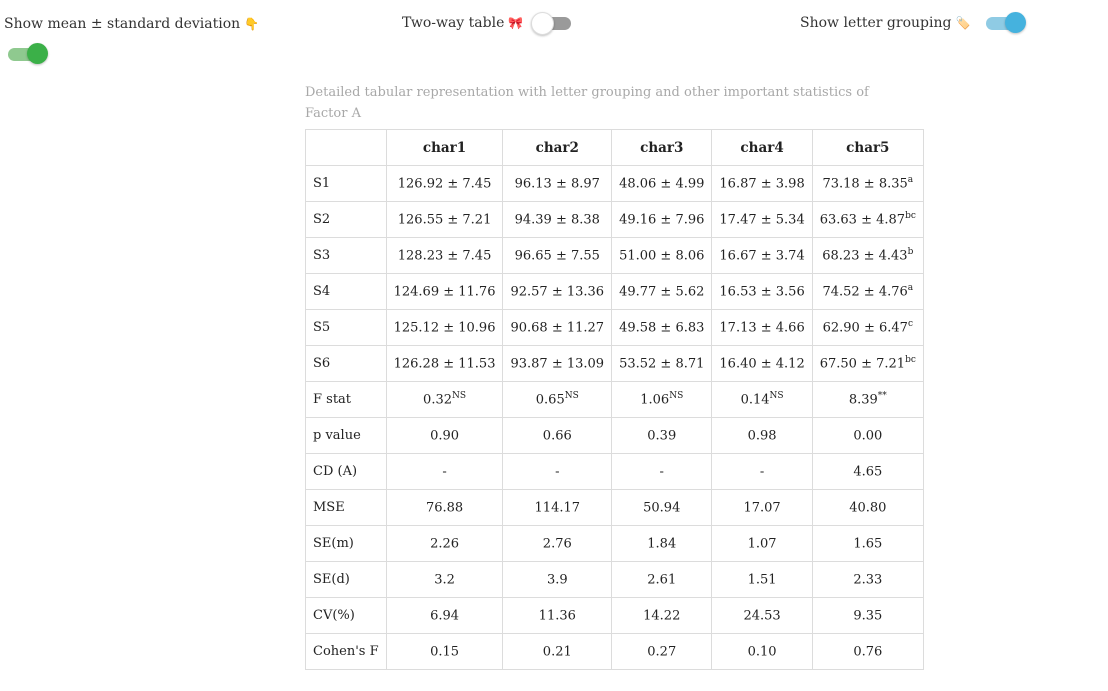 This screenshot has height=691, width=1108. What do you see at coordinates (614, 579) in the screenshot?
I see `table-row: SE(d) 3.2 3.9 2.61 1.51 2.33` at bounding box center [614, 579].